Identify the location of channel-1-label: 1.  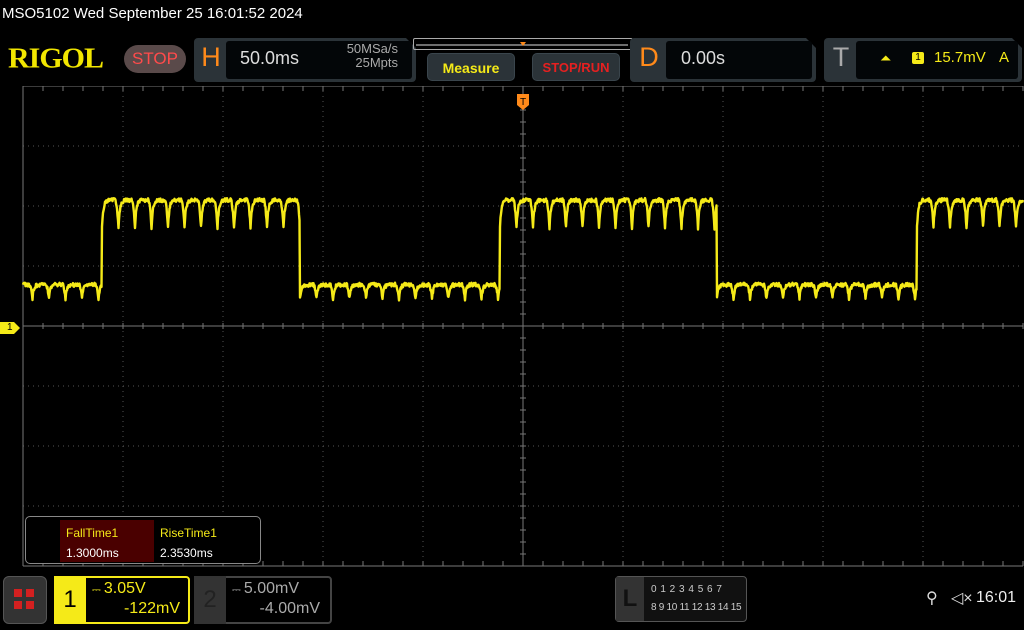
(70, 600).